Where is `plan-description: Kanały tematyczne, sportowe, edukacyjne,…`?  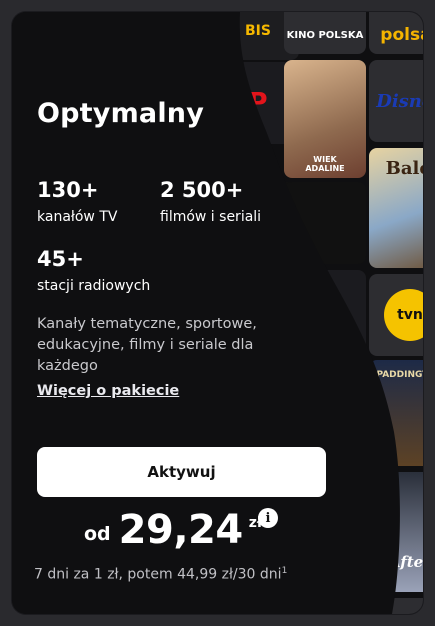
plan-description: Kanały tematyczne, sportowe, edukacyjne,… is located at coordinates (147, 345).